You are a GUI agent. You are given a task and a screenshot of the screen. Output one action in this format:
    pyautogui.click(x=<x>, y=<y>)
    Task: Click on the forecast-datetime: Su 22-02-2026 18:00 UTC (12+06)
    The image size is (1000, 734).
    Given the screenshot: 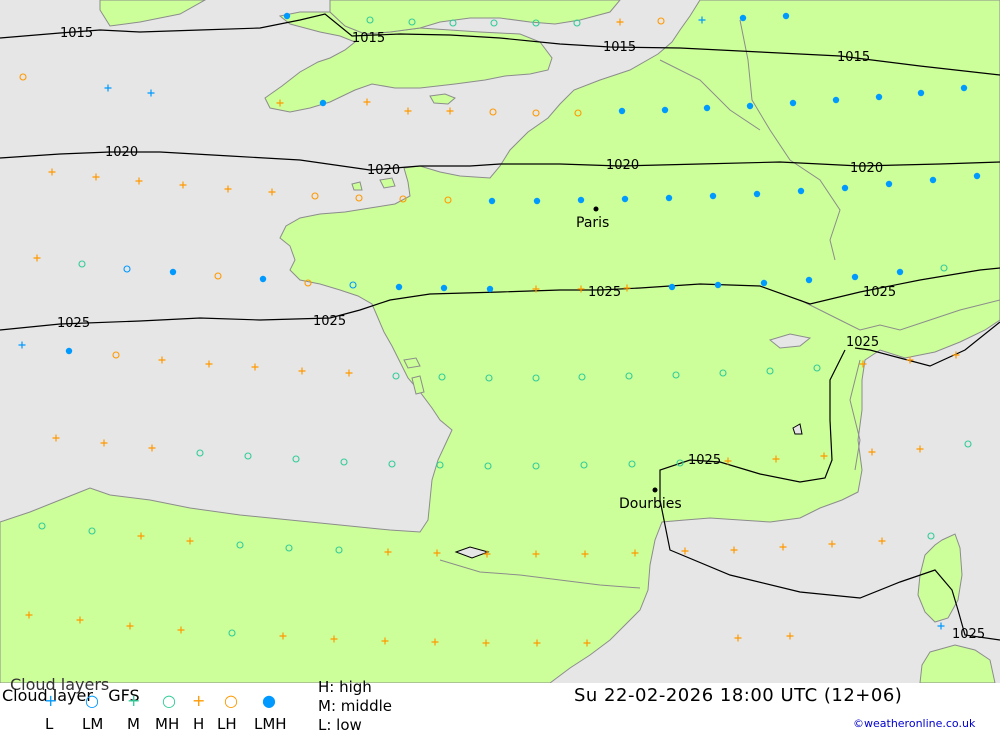 What is the action you would take?
    pyautogui.click(x=738, y=695)
    